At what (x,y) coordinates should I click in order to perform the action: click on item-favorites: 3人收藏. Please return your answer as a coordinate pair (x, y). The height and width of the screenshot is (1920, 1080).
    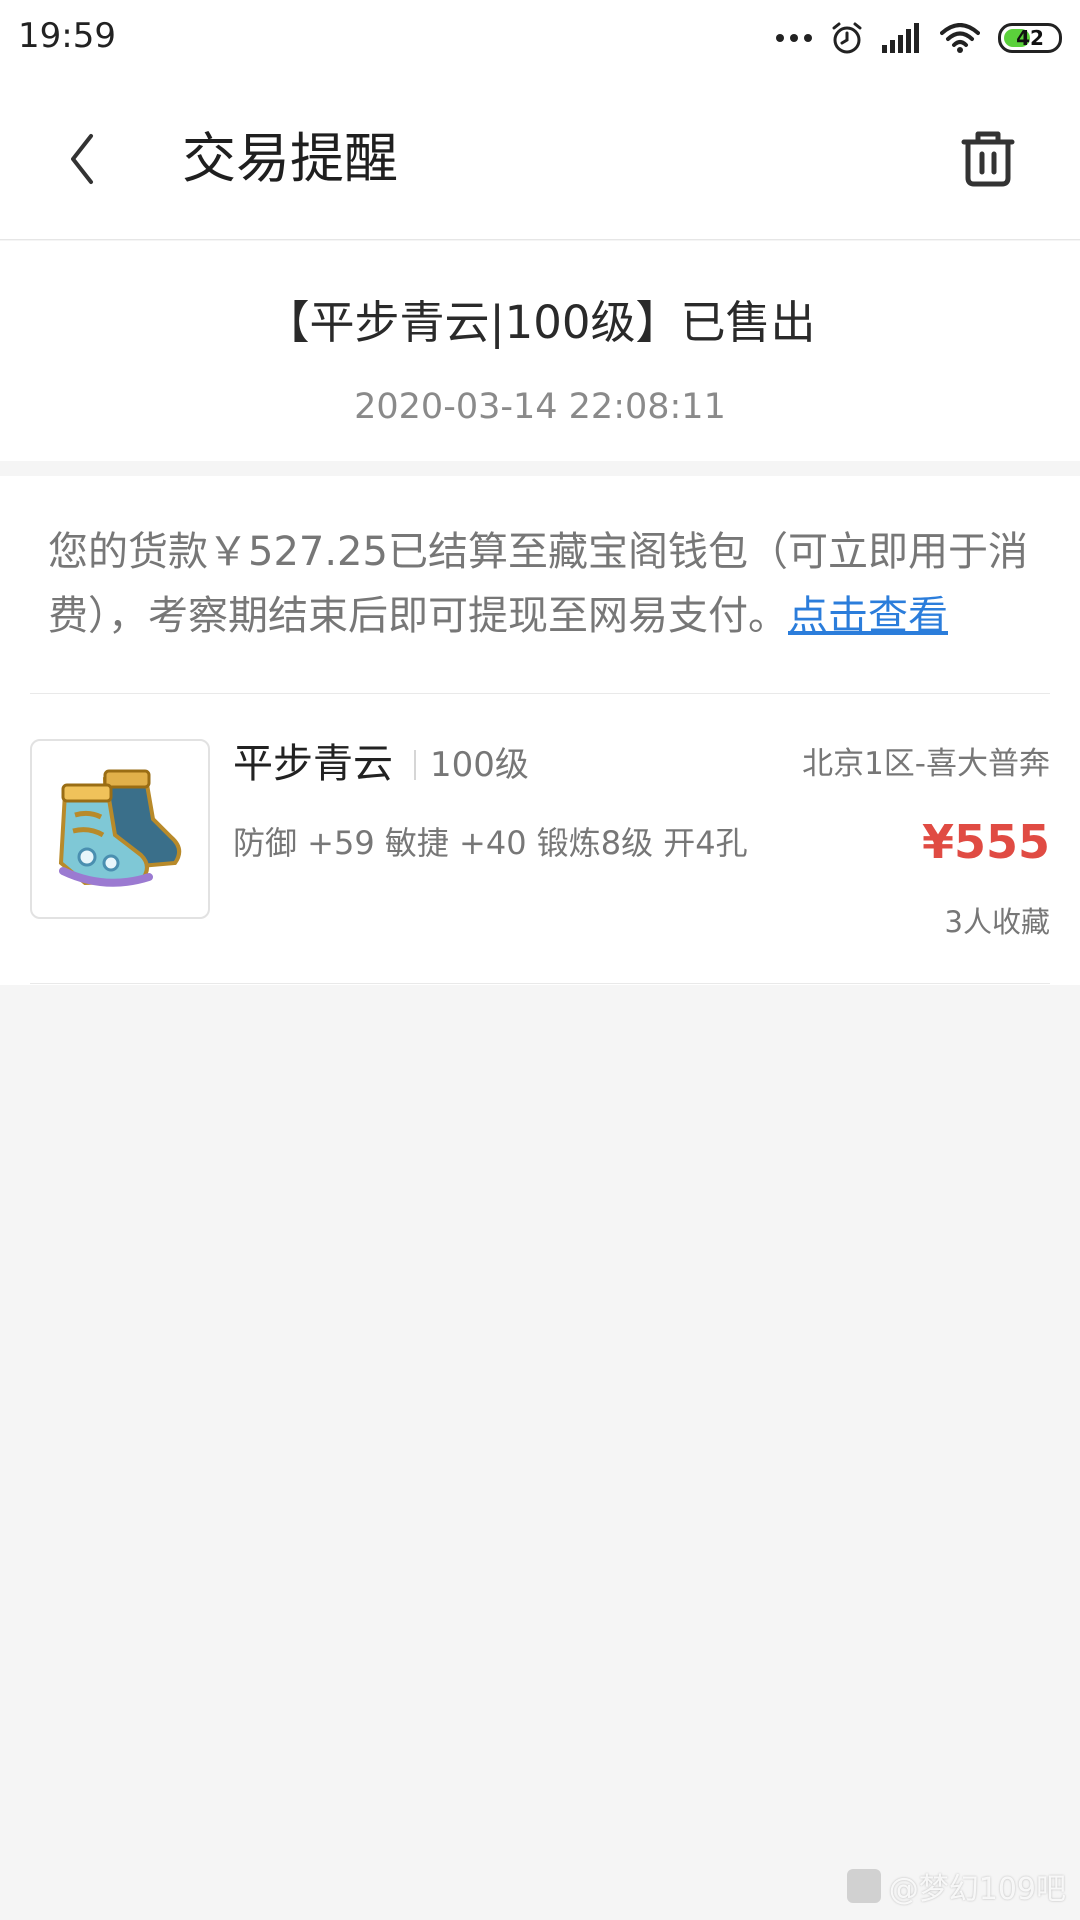
    Looking at the image, I should click on (997, 922).